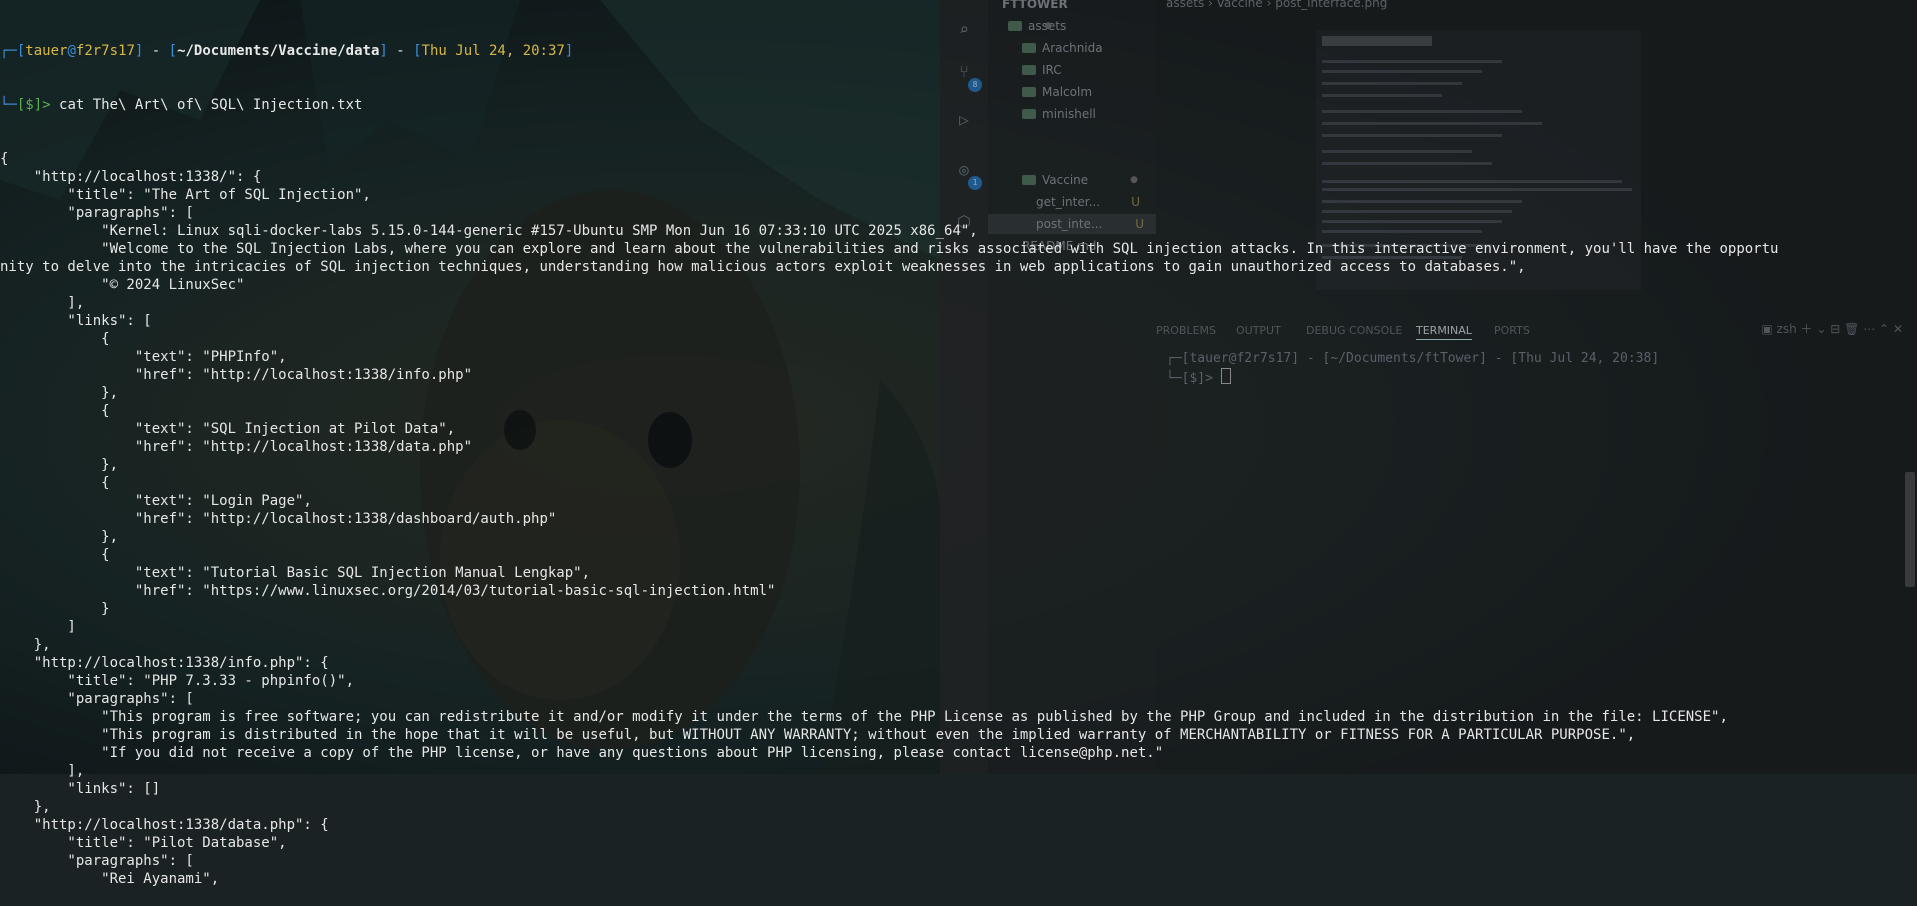 The height and width of the screenshot is (906, 1917). What do you see at coordinates (177, 681) in the screenshot?
I see `output-line: "title": "PHP 7.3.33 - phpinfo()",` at bounding box center [177, 681].